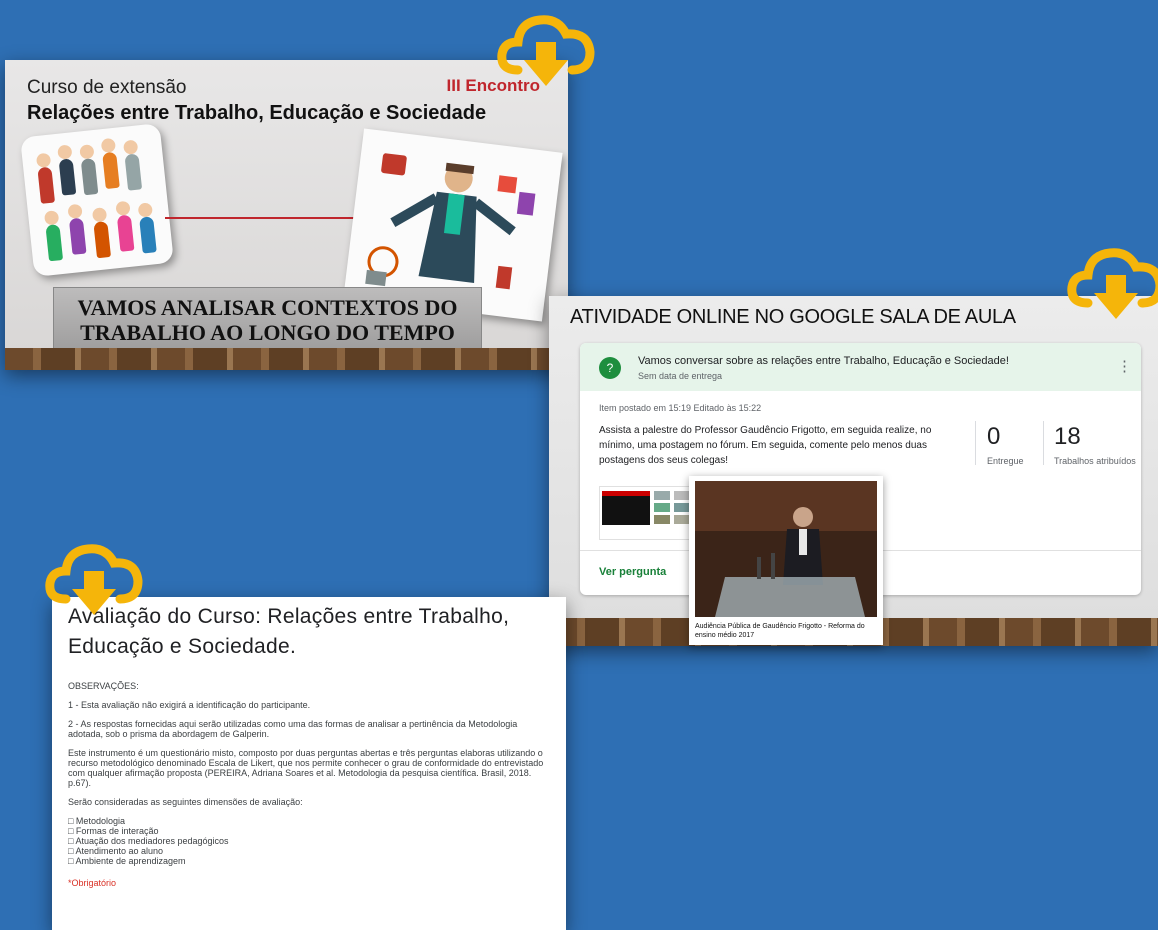  Describe the element at coordinates (92, 883) in the screenshot. I see `required-note: *Obrigatório` at that location.